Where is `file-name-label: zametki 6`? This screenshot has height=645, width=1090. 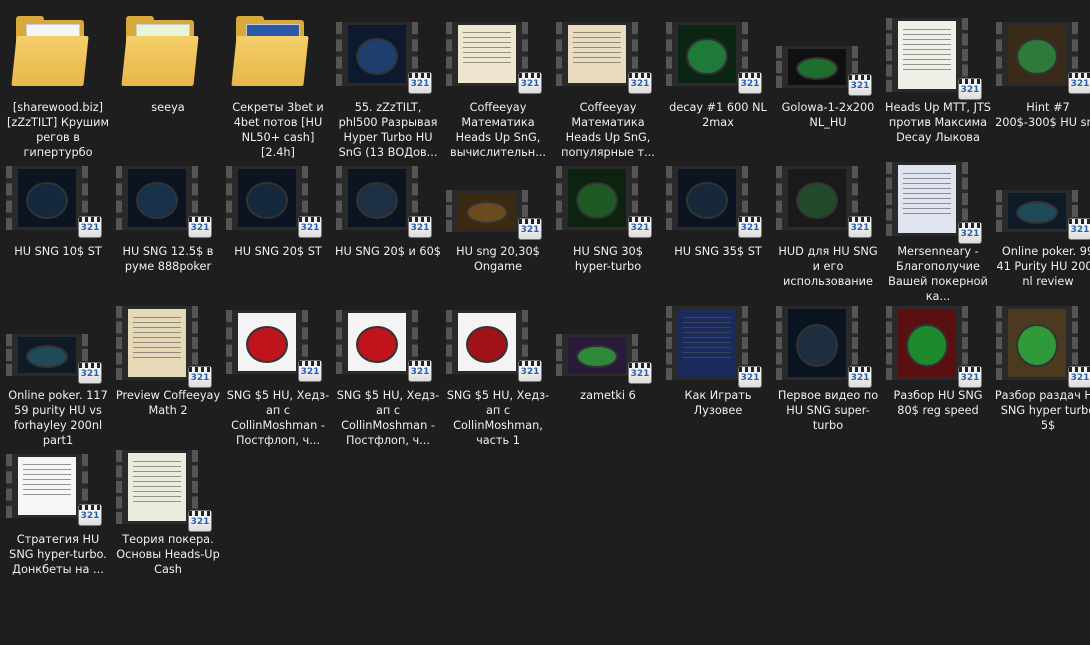
file-name-label: zametki 6 is located at coordinates (608, 395).